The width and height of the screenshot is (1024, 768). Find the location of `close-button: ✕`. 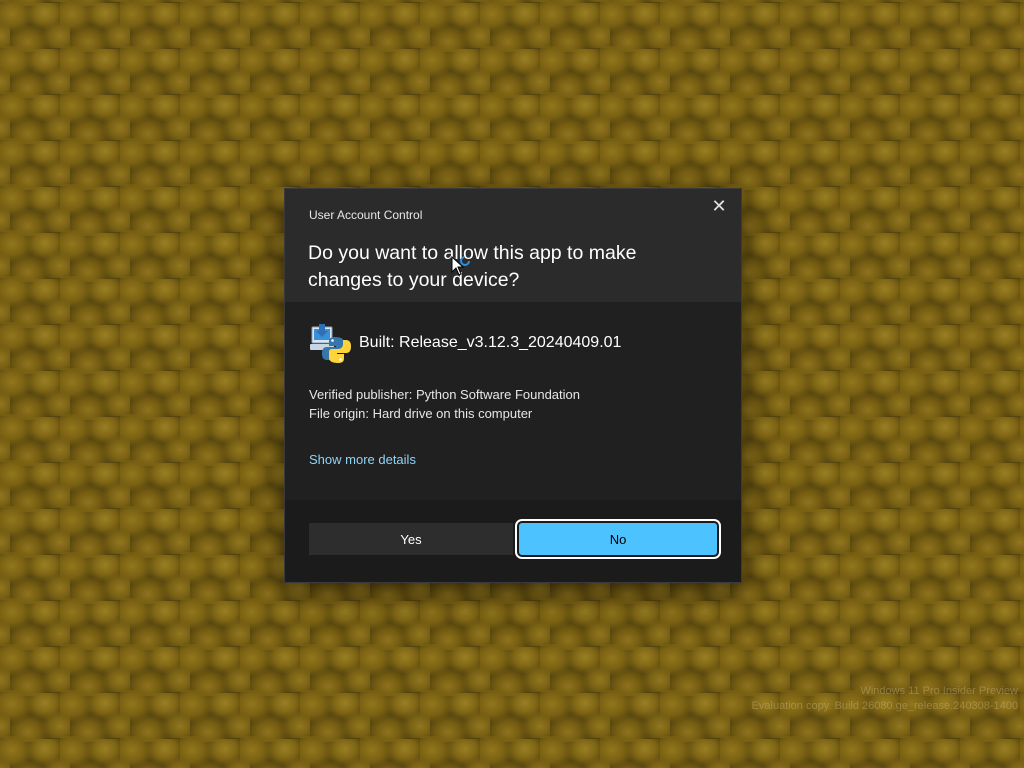

close-button: ✕ is located at coordinates (719, 207).